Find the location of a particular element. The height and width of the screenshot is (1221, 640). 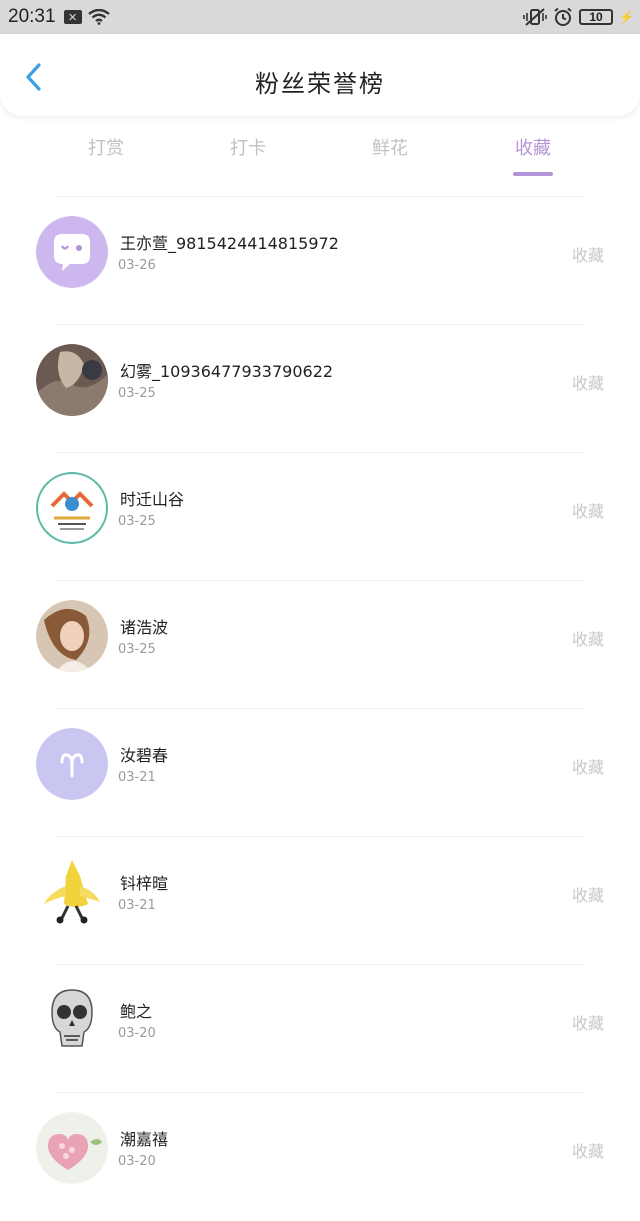

tab-label: 鲜花 is located at coordinates (390, 148).